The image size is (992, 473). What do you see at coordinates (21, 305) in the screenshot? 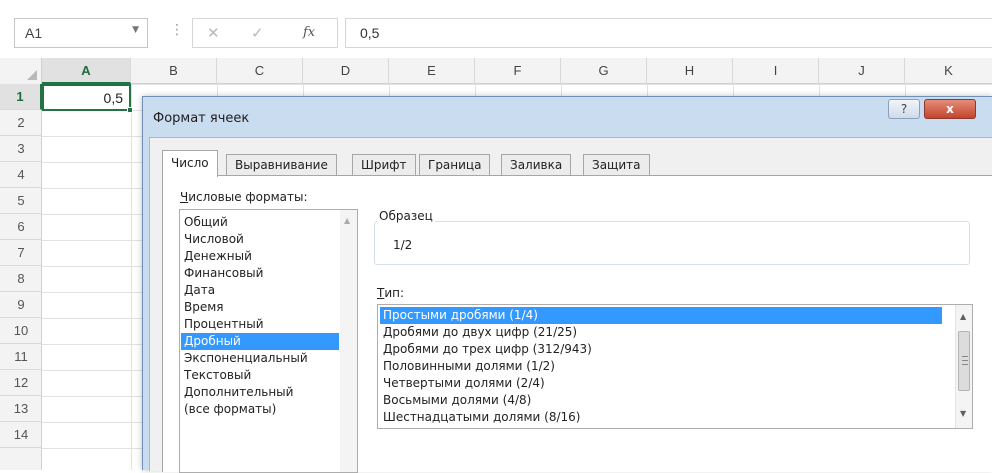
I see `row-header-9: 9` at bounding box center [21, 305].